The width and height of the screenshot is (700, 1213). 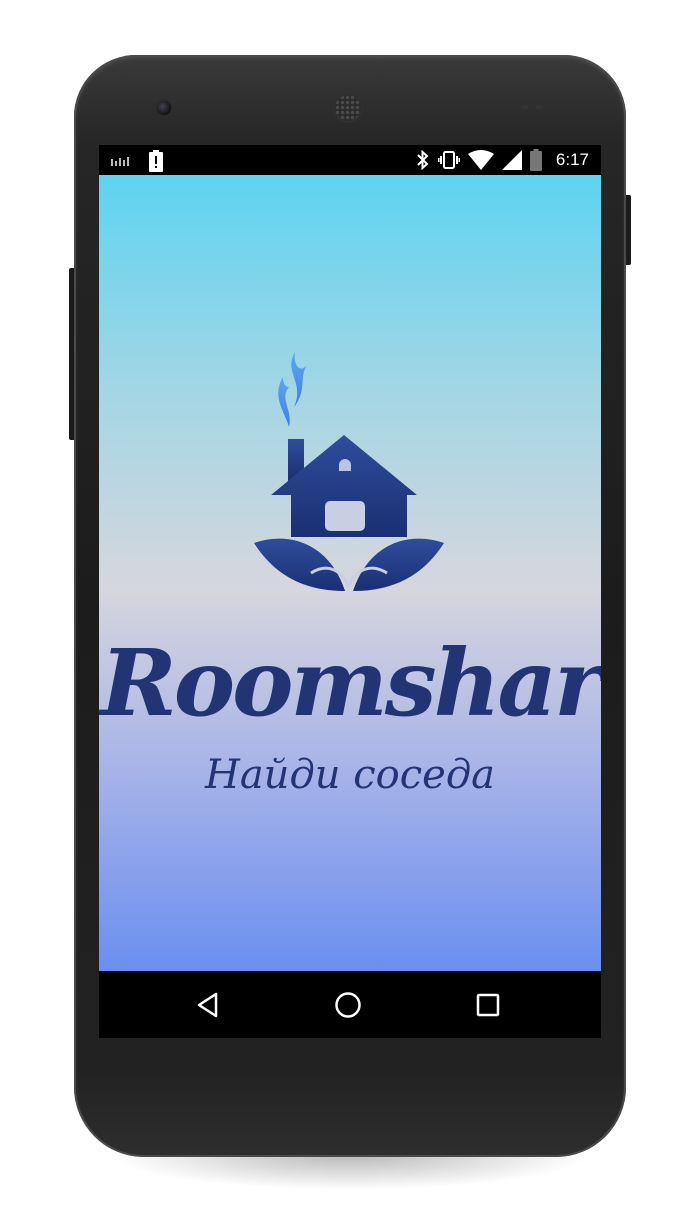 What do you see at coordinates (156, 161) in the screenshot?
I see `battery-alert-icon` at bounding box center [156, 161].